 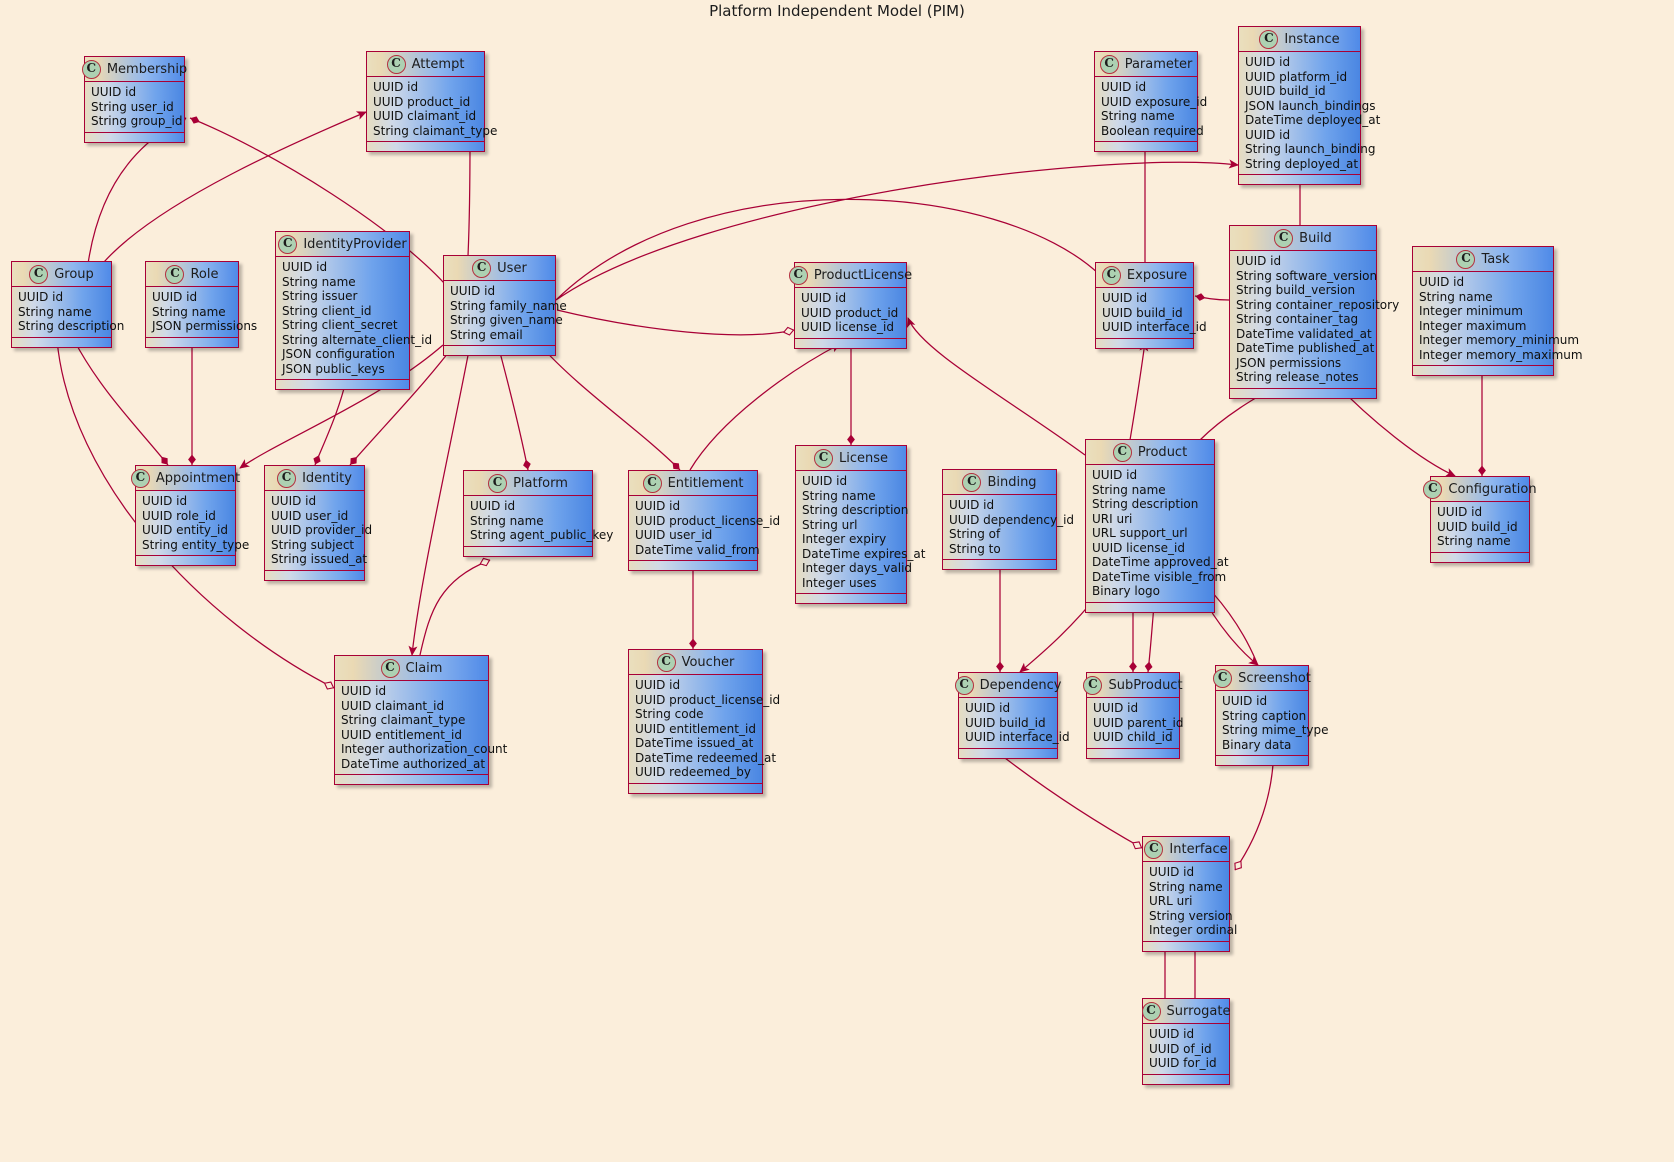 I want to click on class-header-membership: C Membership, so click(x=134, y=69).